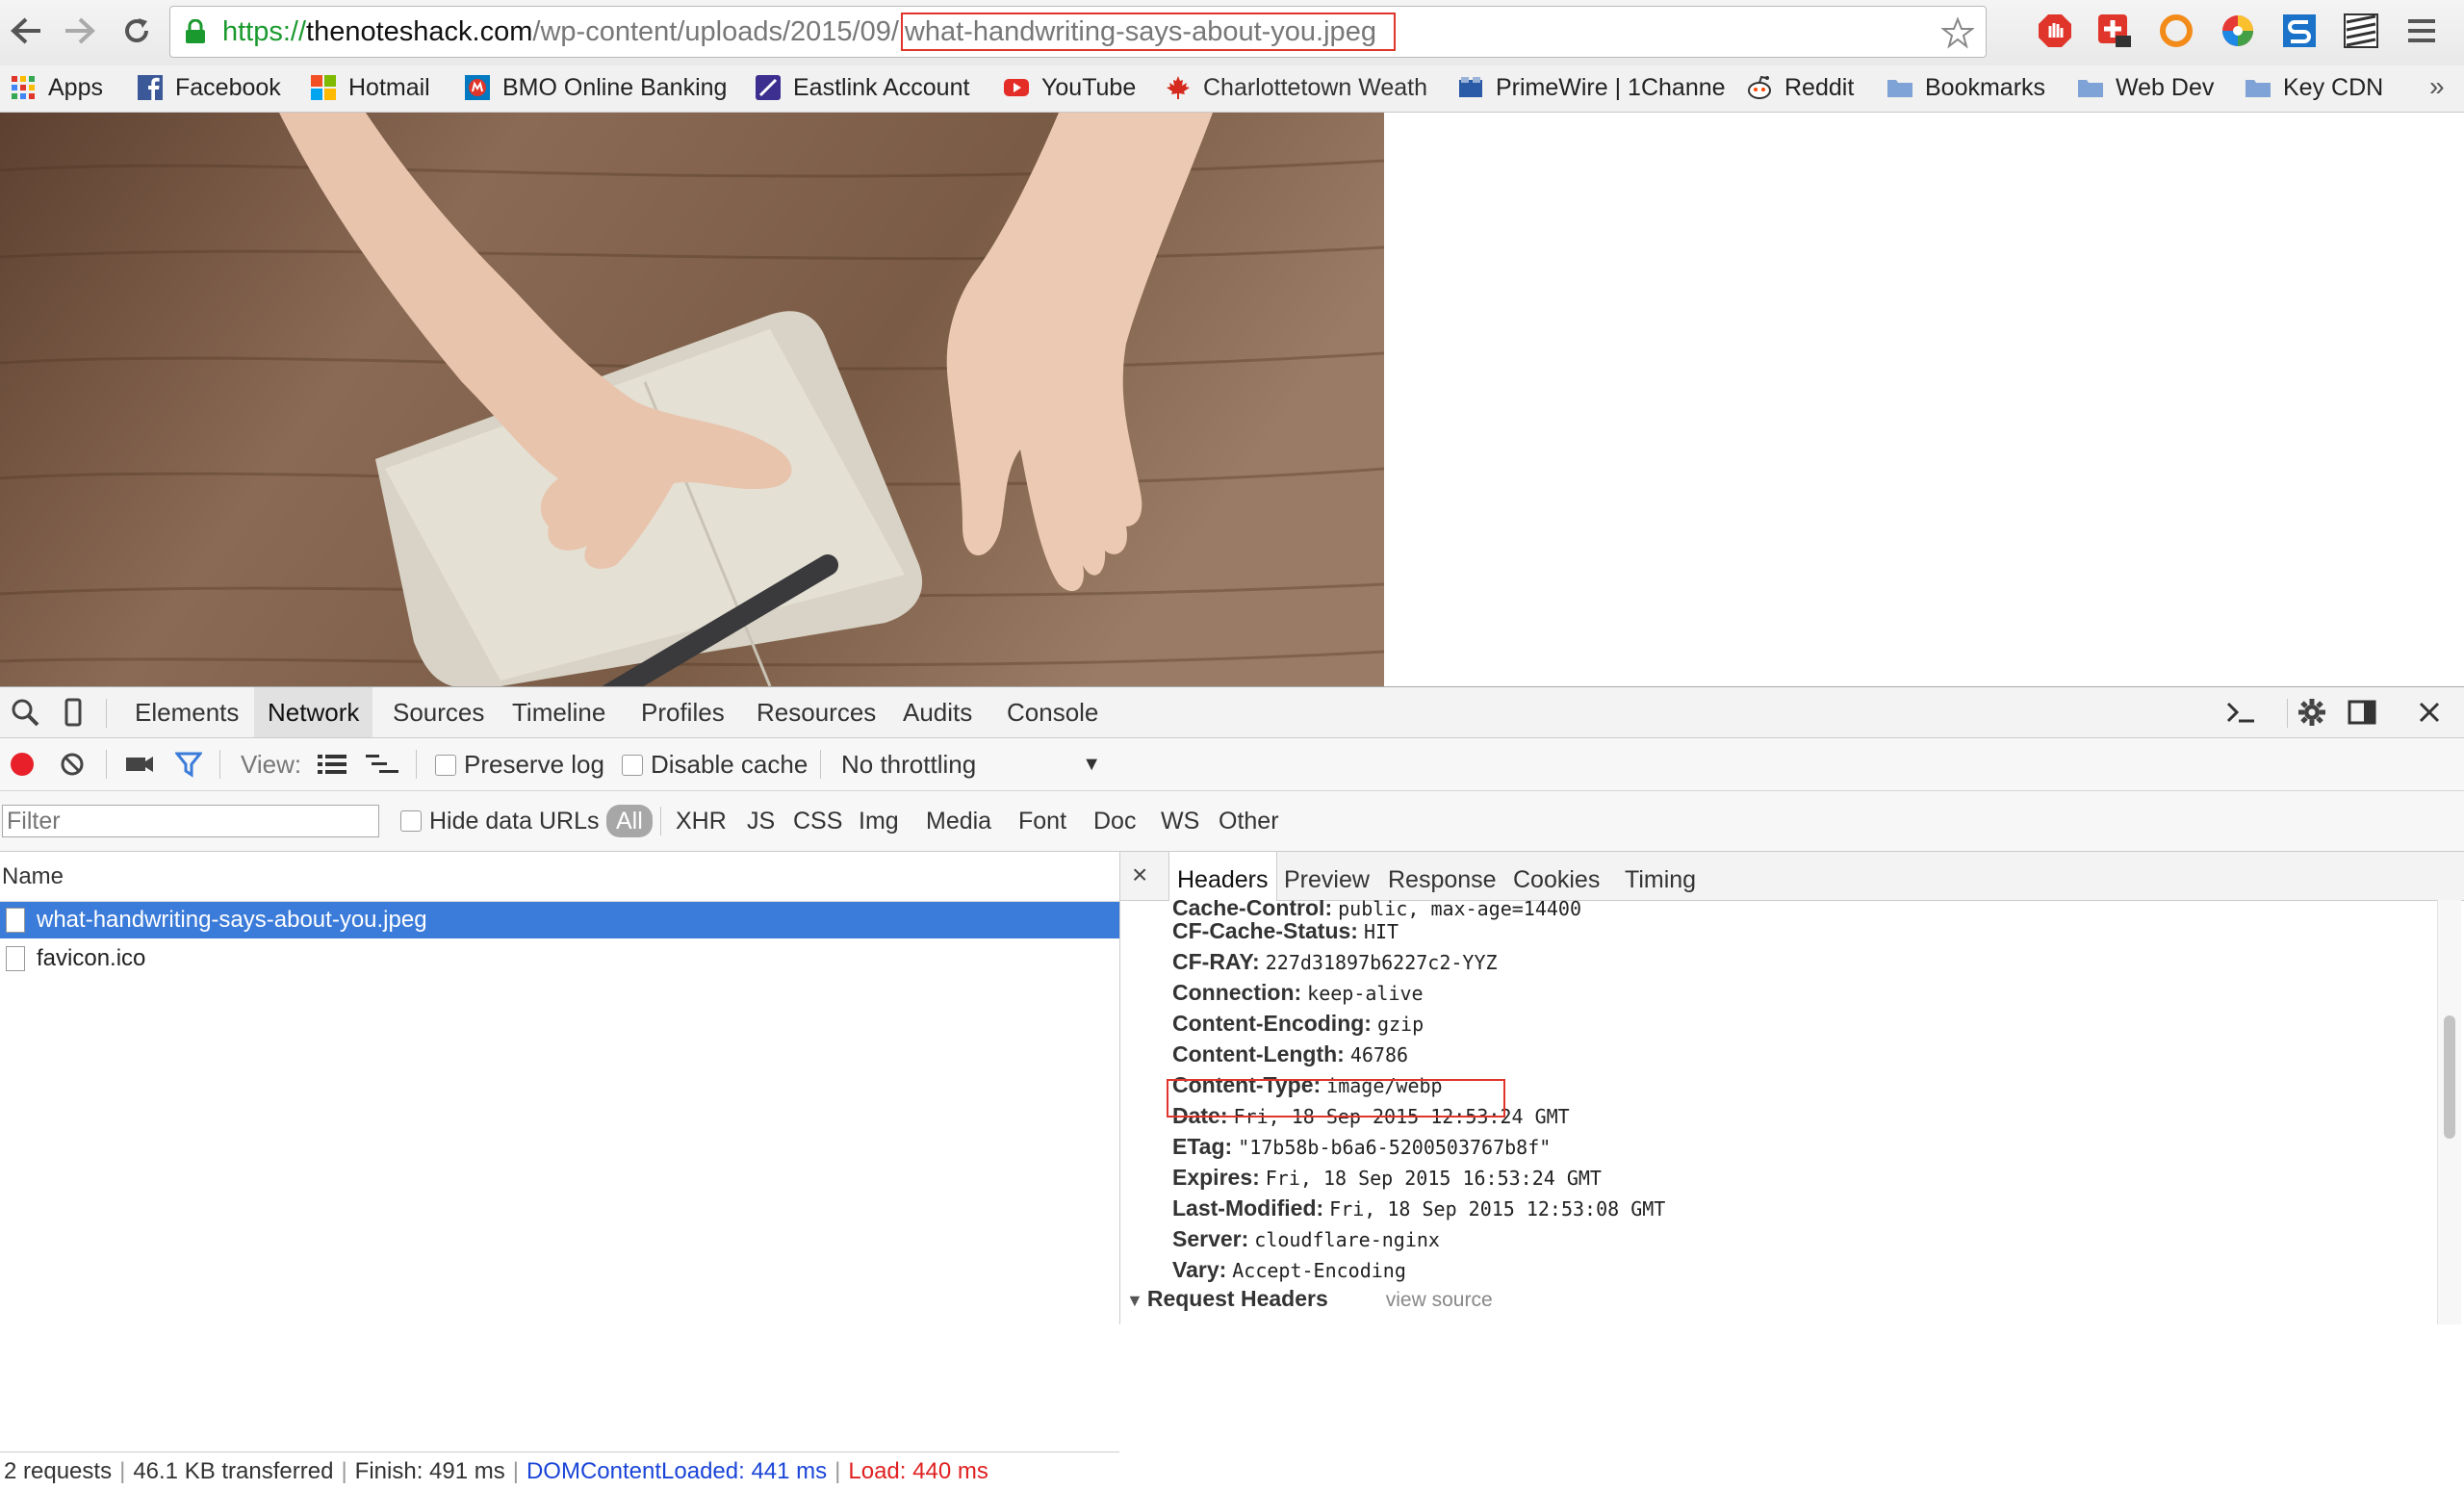  I want to click on filter-type-media: Media, so click(958, 821).